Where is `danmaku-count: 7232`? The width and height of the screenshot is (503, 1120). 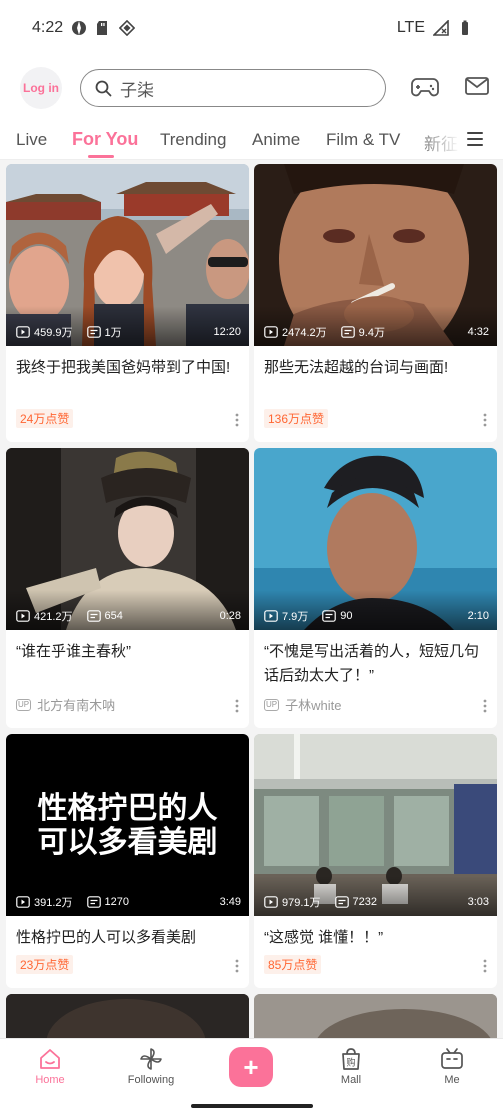 danmaku-count: 7232 is located at coordinates (355, 902).